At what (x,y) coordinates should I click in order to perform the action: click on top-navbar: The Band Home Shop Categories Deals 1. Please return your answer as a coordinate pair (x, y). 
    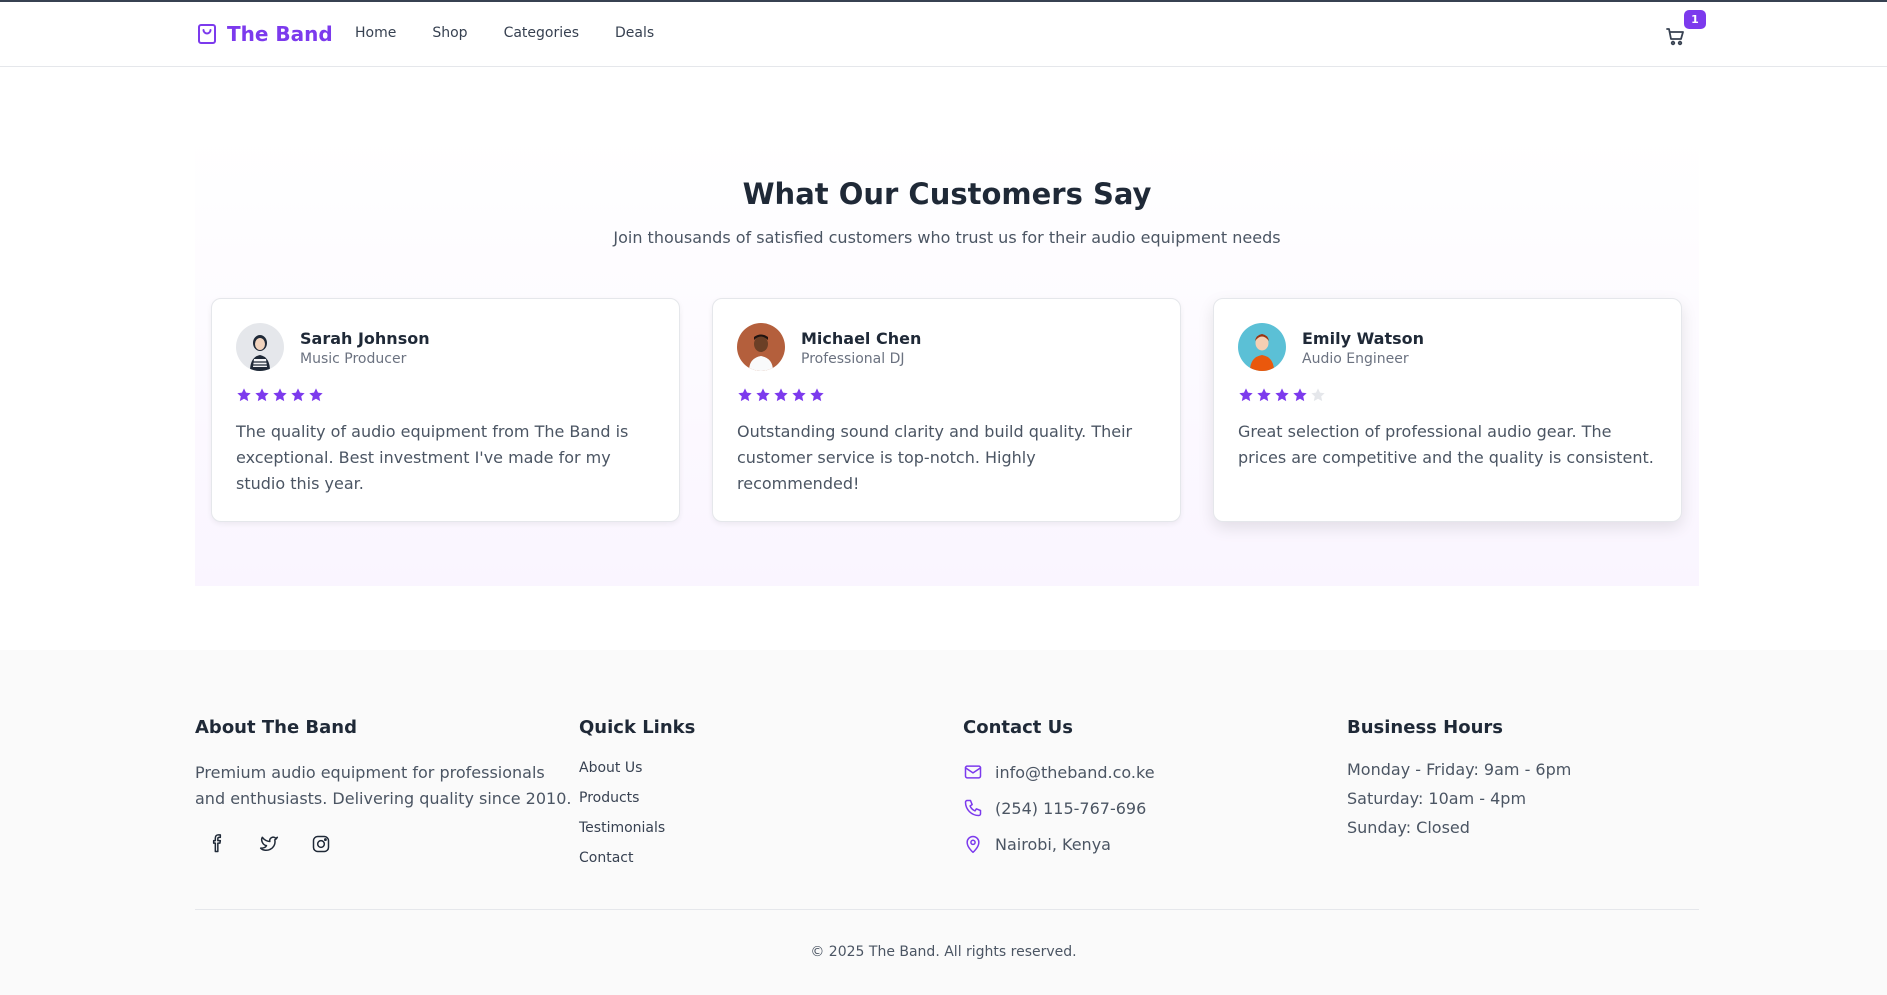
    Looking at the image, I should click on (943, 33).